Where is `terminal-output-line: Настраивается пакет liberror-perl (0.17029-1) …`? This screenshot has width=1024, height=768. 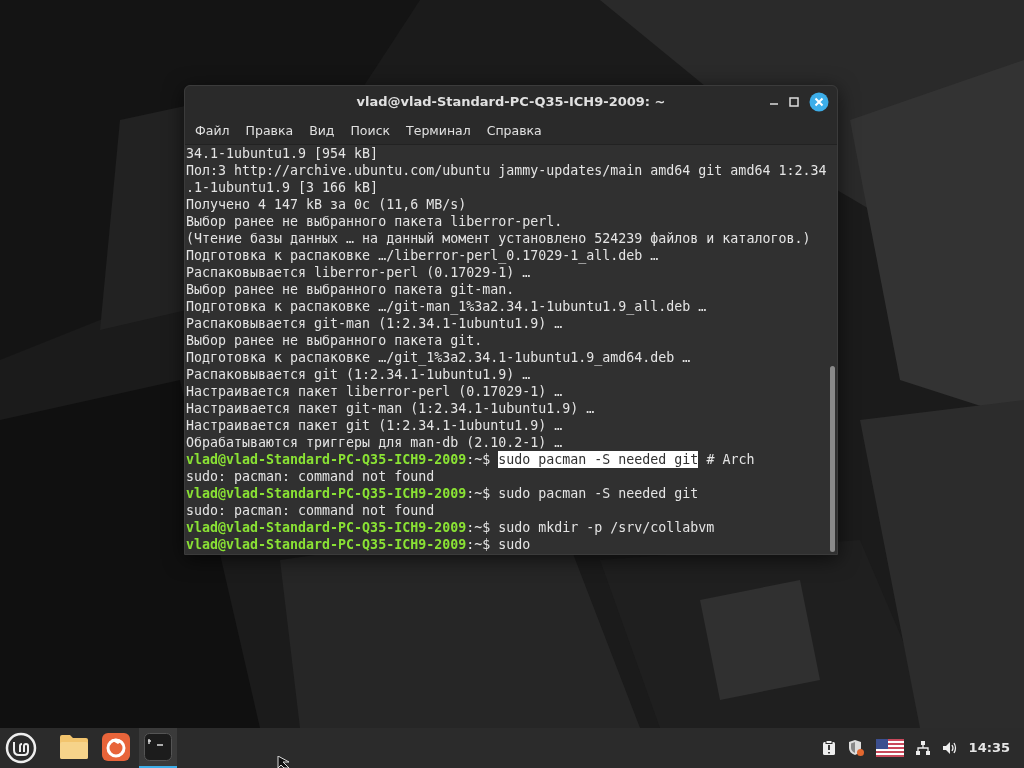 terminal-output-line: Настраивается пакет liberror-perl (0.17029-1) … is located at coordinates (375, 391).